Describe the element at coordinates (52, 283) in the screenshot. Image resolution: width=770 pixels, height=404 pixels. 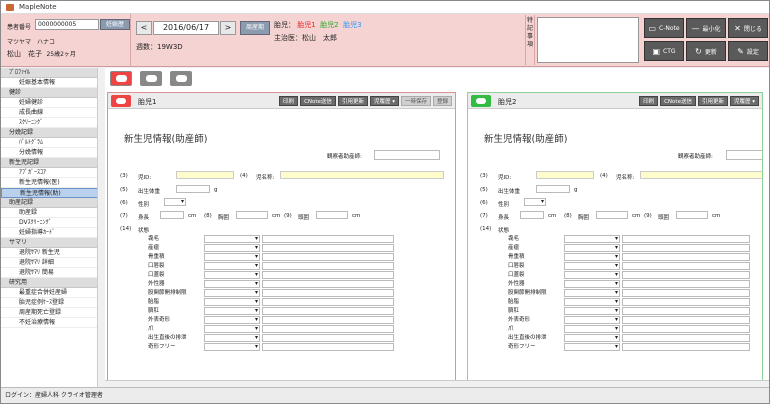
I see `sidebar-category: 研究用` at that location.